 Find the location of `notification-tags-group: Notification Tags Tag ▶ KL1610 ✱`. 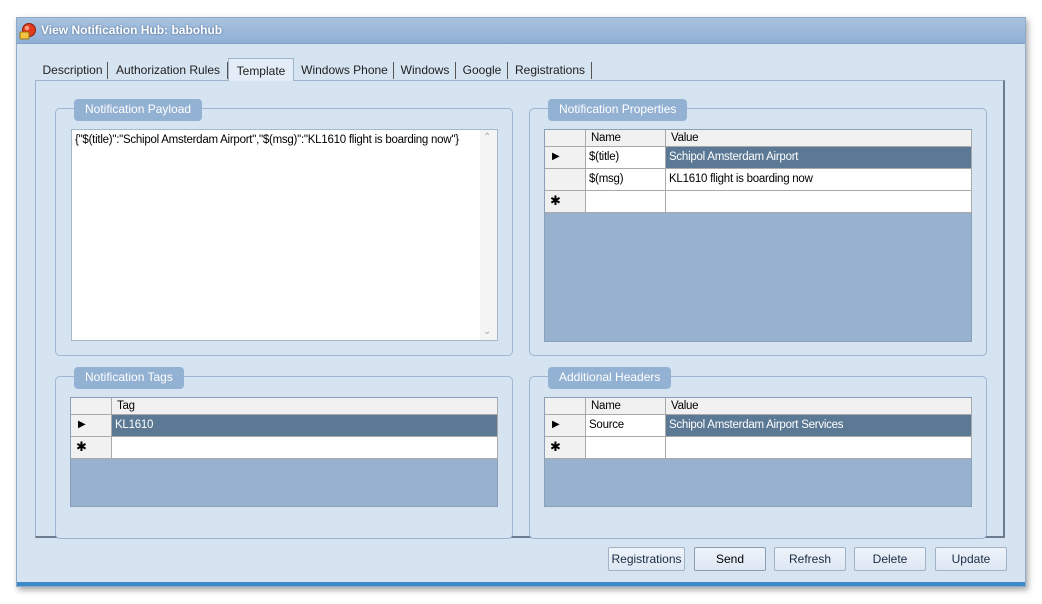

notification-tags-group: Notification Tags Tag ▶ KL1610 ✱ is located at coordinates (284, 453).